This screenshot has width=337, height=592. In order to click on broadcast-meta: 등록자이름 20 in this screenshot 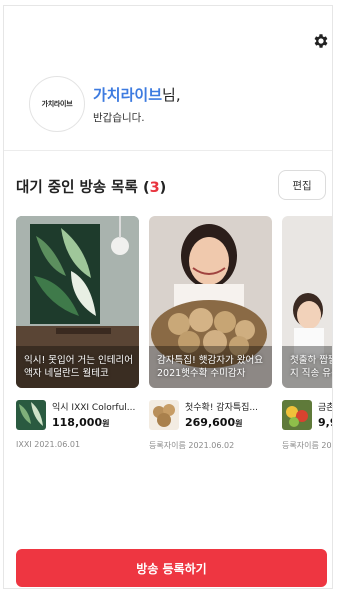, I will do `click(307, 445)`.